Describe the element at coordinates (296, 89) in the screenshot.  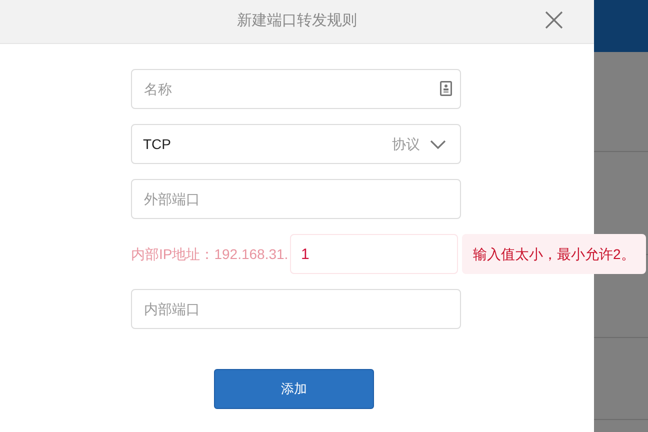
I see `input-field: 名称` at that location.